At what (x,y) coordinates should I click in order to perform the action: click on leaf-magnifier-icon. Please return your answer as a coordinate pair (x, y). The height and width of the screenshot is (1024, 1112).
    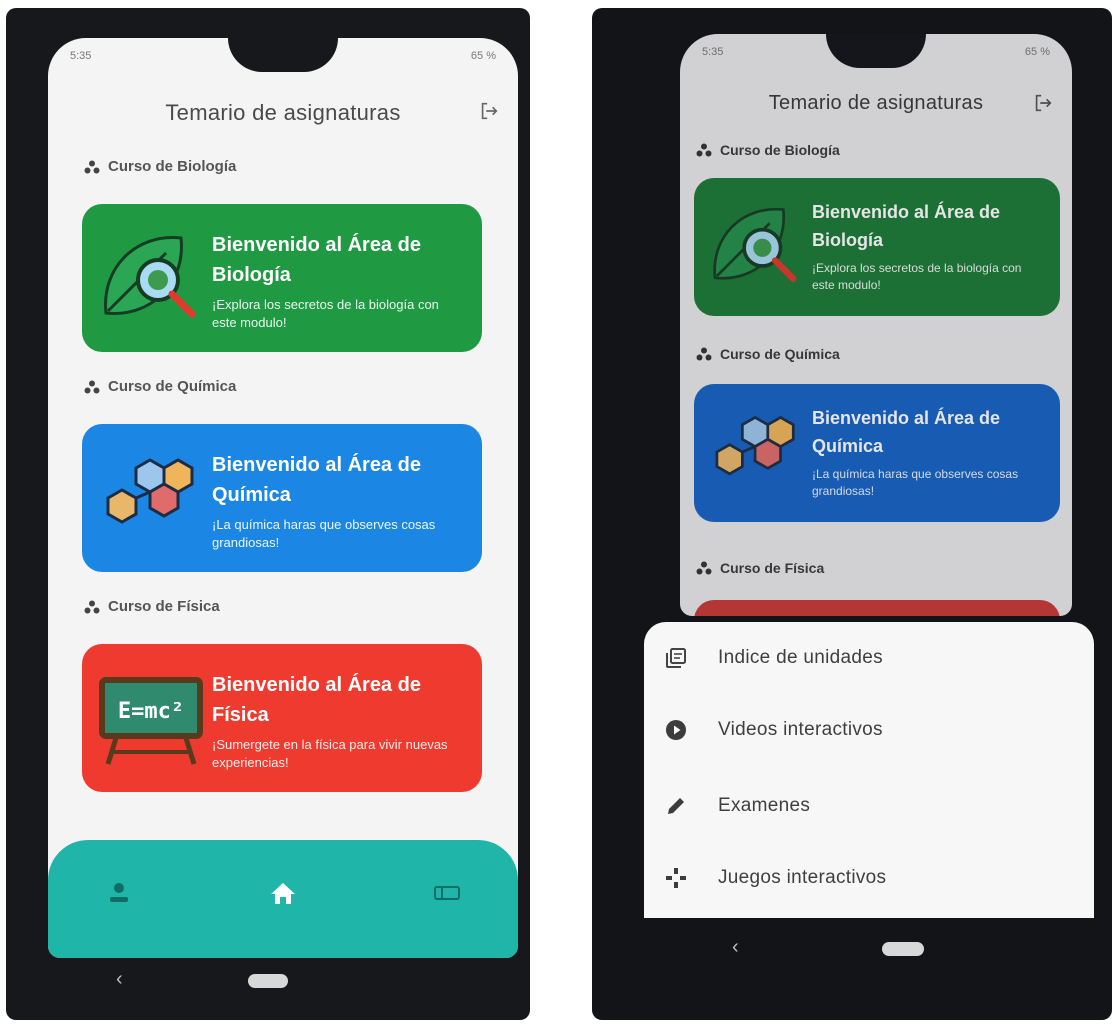
    Looking at the image, I should click on (150, 277).